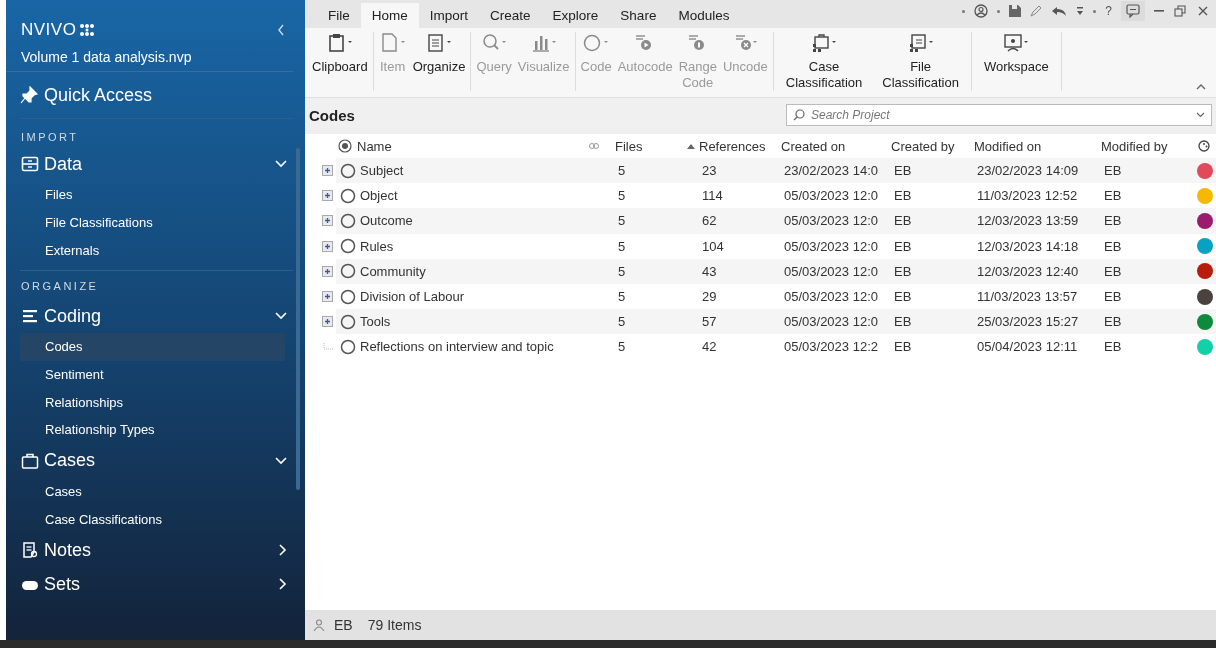  I want to click on restore-icon, so click(1180, 11).